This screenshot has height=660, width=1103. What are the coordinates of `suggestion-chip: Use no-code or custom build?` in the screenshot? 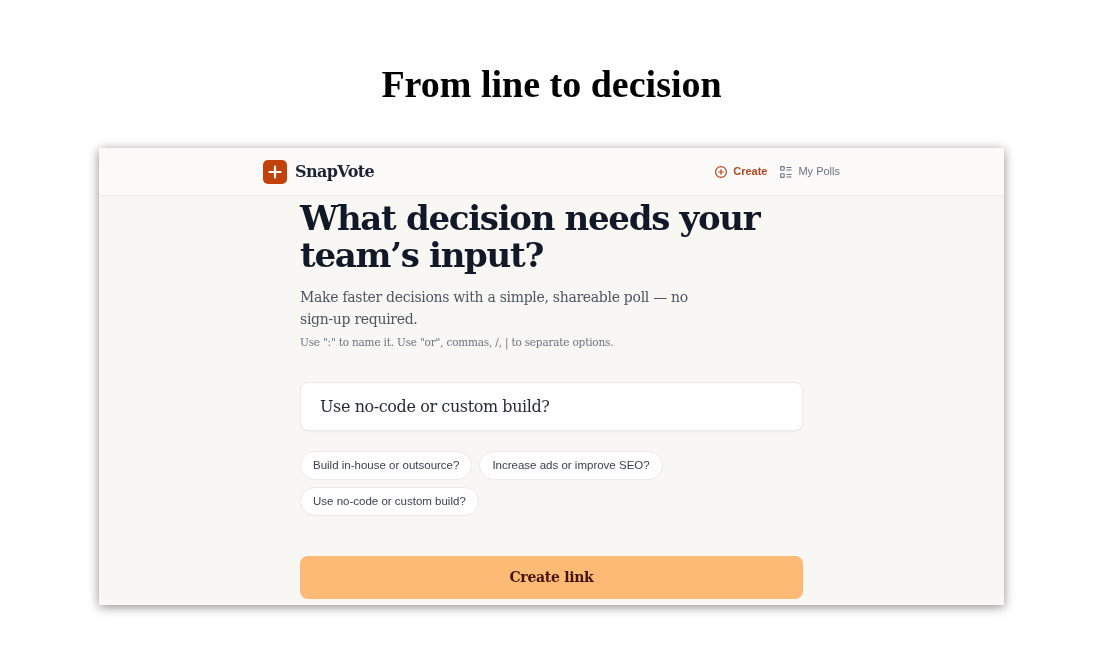 It's located at (389, 501).